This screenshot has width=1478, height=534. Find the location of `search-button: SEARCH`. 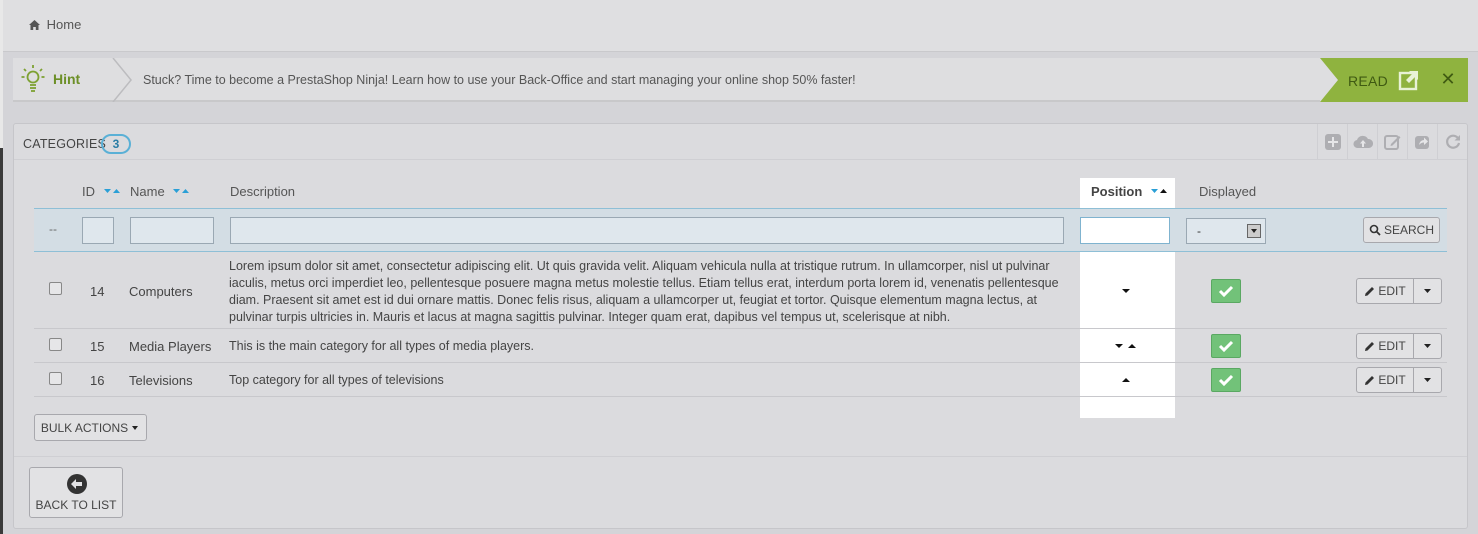

search-button: SEARCH is located at coordinates (1401, 230).